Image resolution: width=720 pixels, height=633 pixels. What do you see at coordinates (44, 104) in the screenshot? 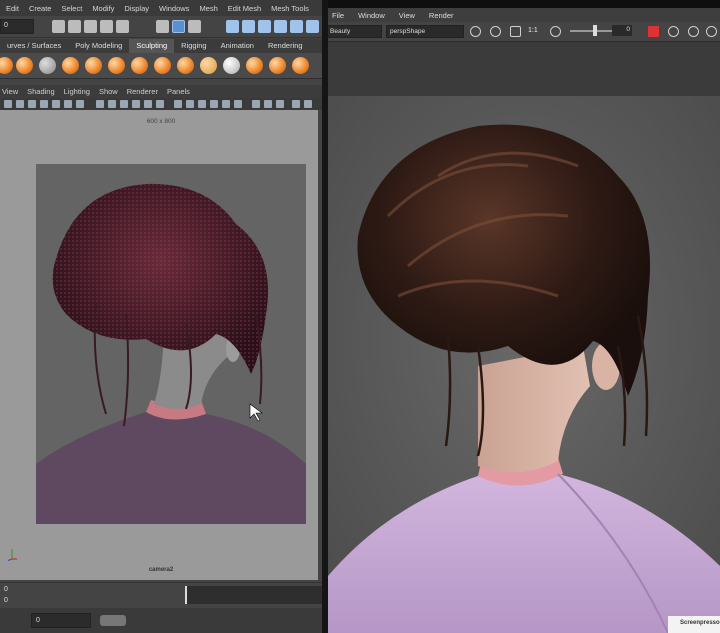
I see `image-plane-icon` at bounding box center [44, 104].